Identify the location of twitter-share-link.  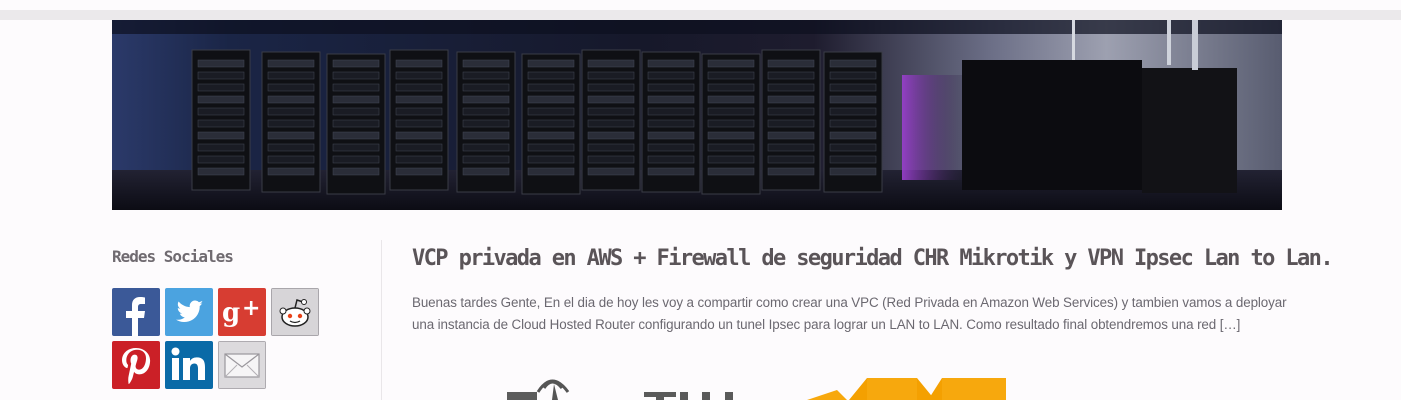
(189, 312).